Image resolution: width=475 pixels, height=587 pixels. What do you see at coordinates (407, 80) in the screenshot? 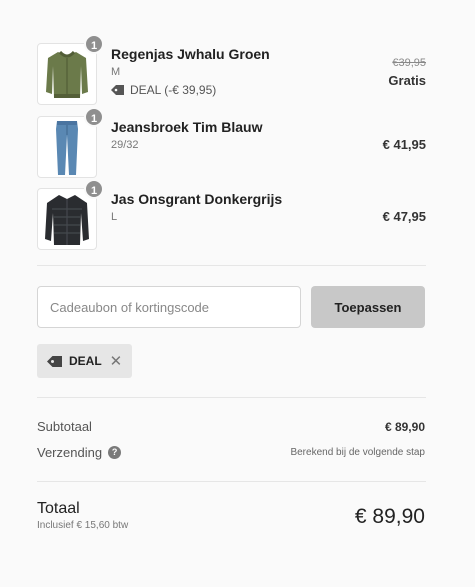
I see `item-price: Gratis` at bounding box center [407, 80].